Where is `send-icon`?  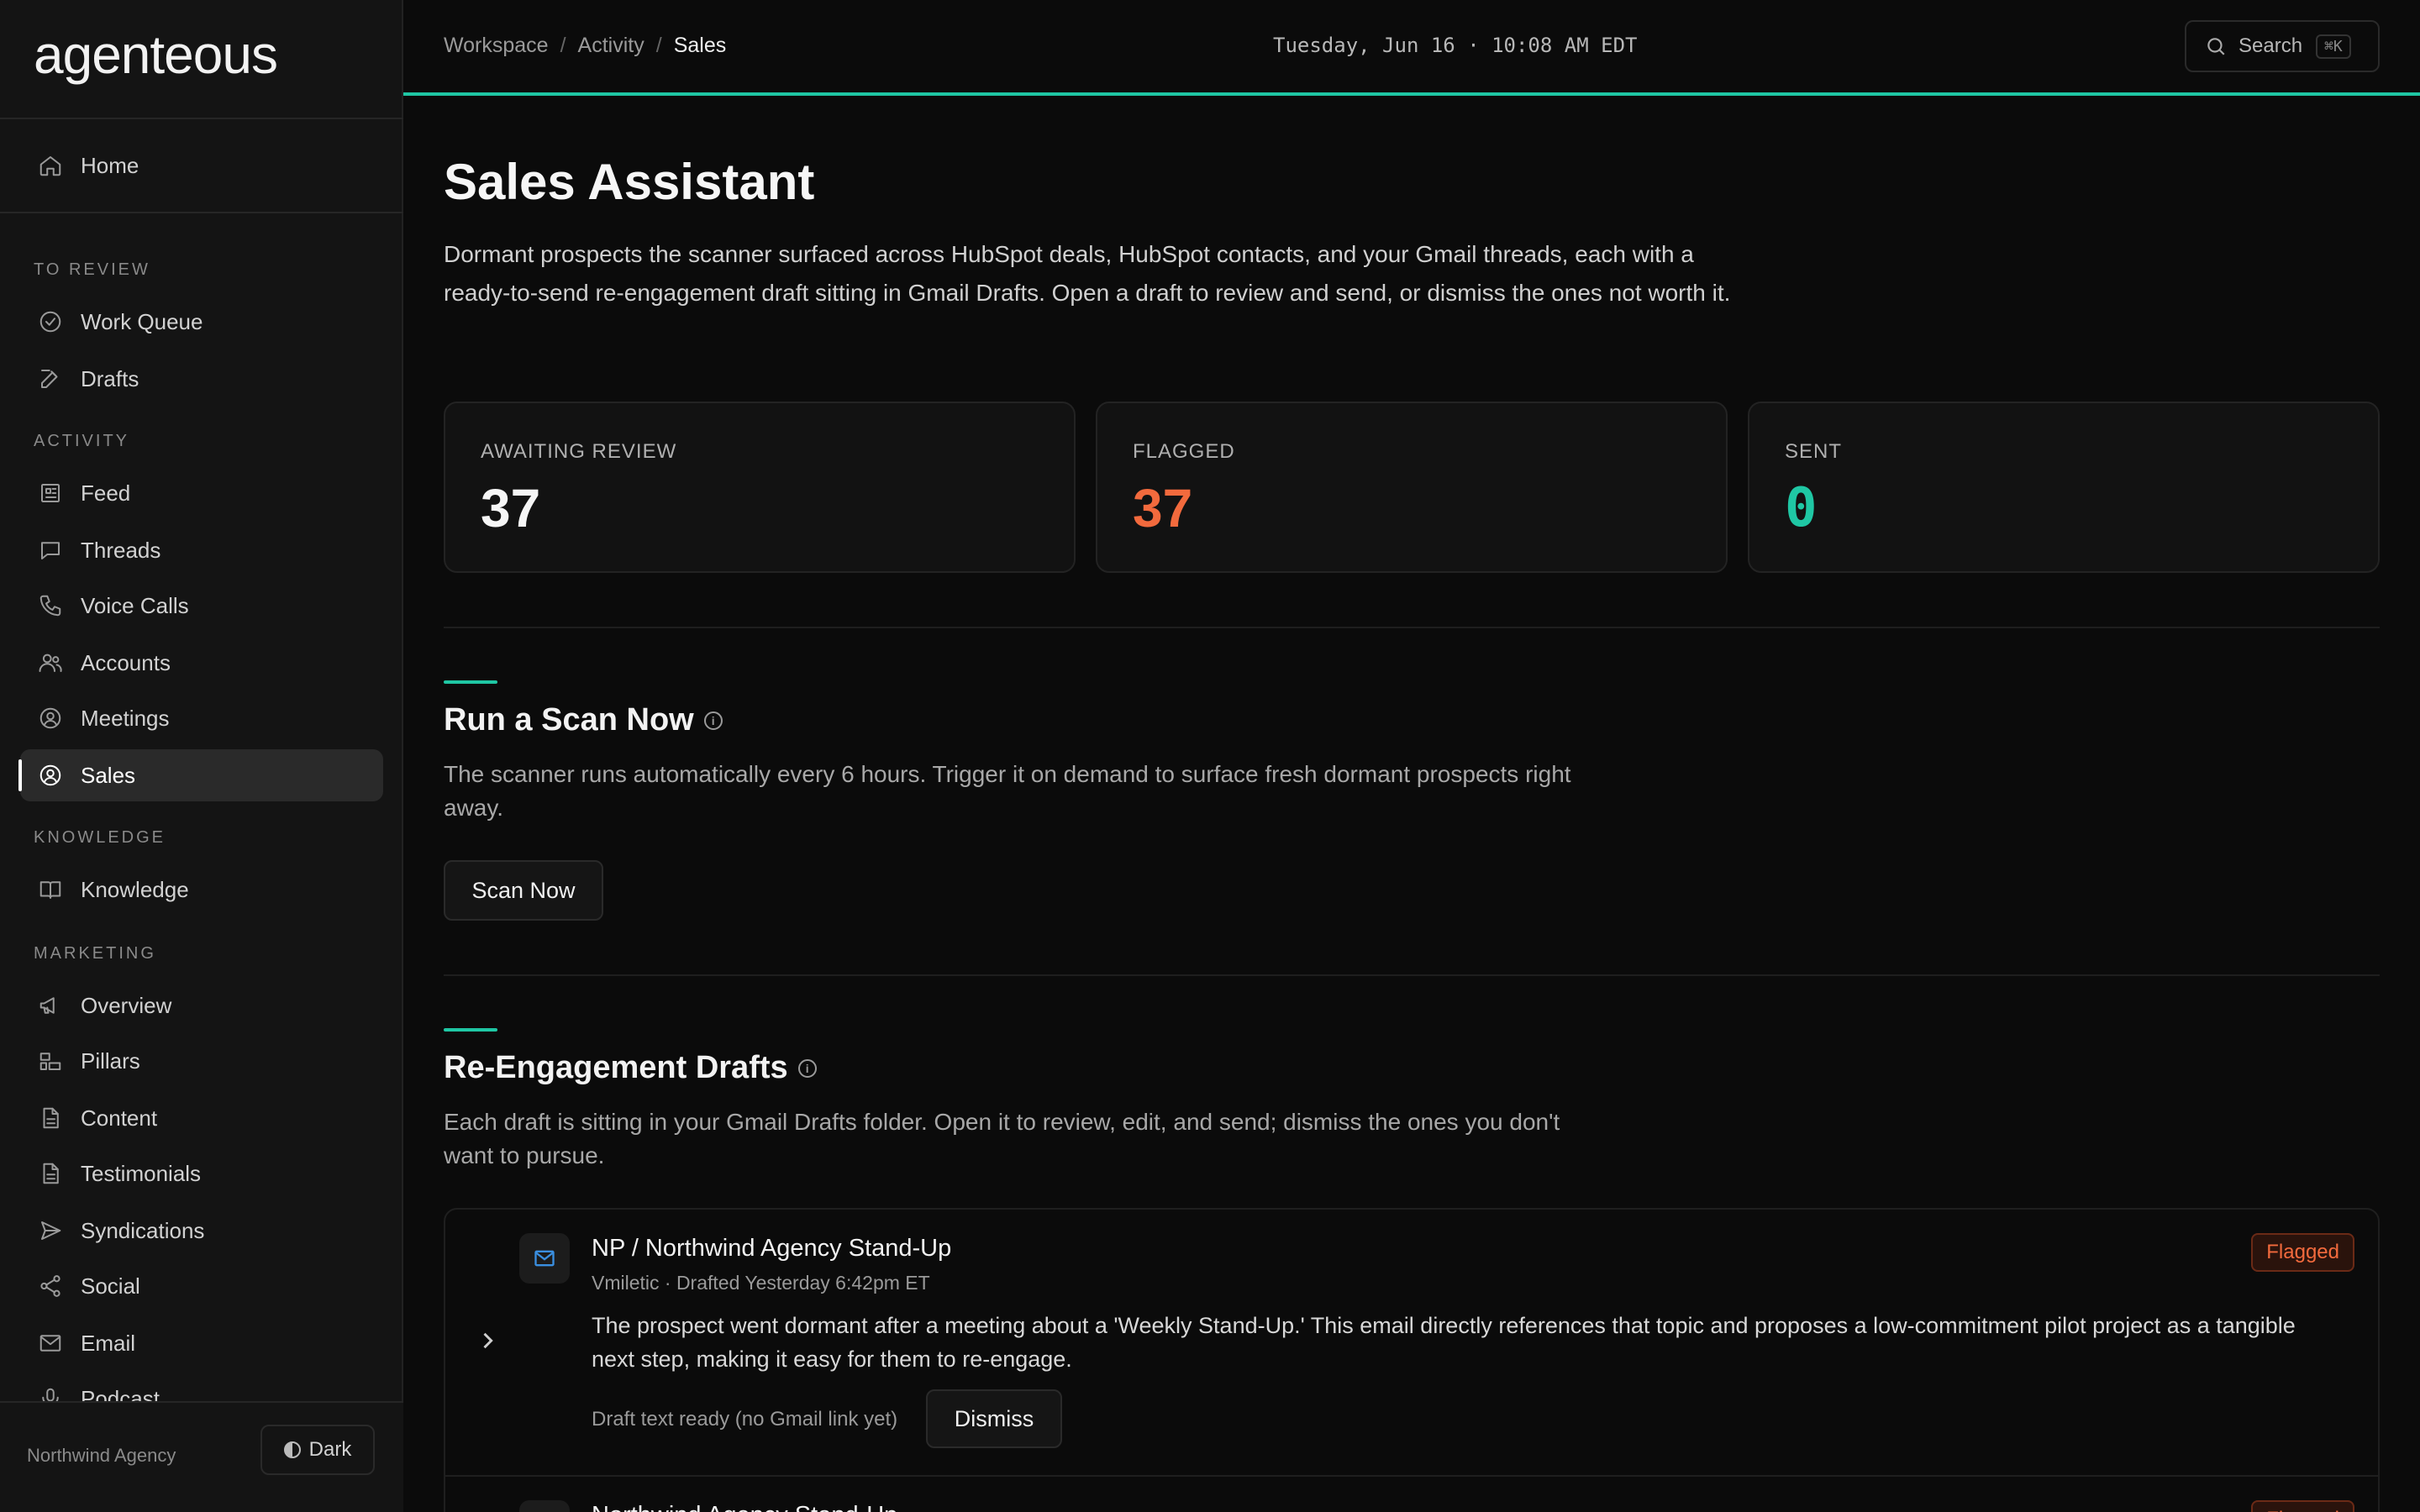 send-icon is located at coordinates (51, 1230).